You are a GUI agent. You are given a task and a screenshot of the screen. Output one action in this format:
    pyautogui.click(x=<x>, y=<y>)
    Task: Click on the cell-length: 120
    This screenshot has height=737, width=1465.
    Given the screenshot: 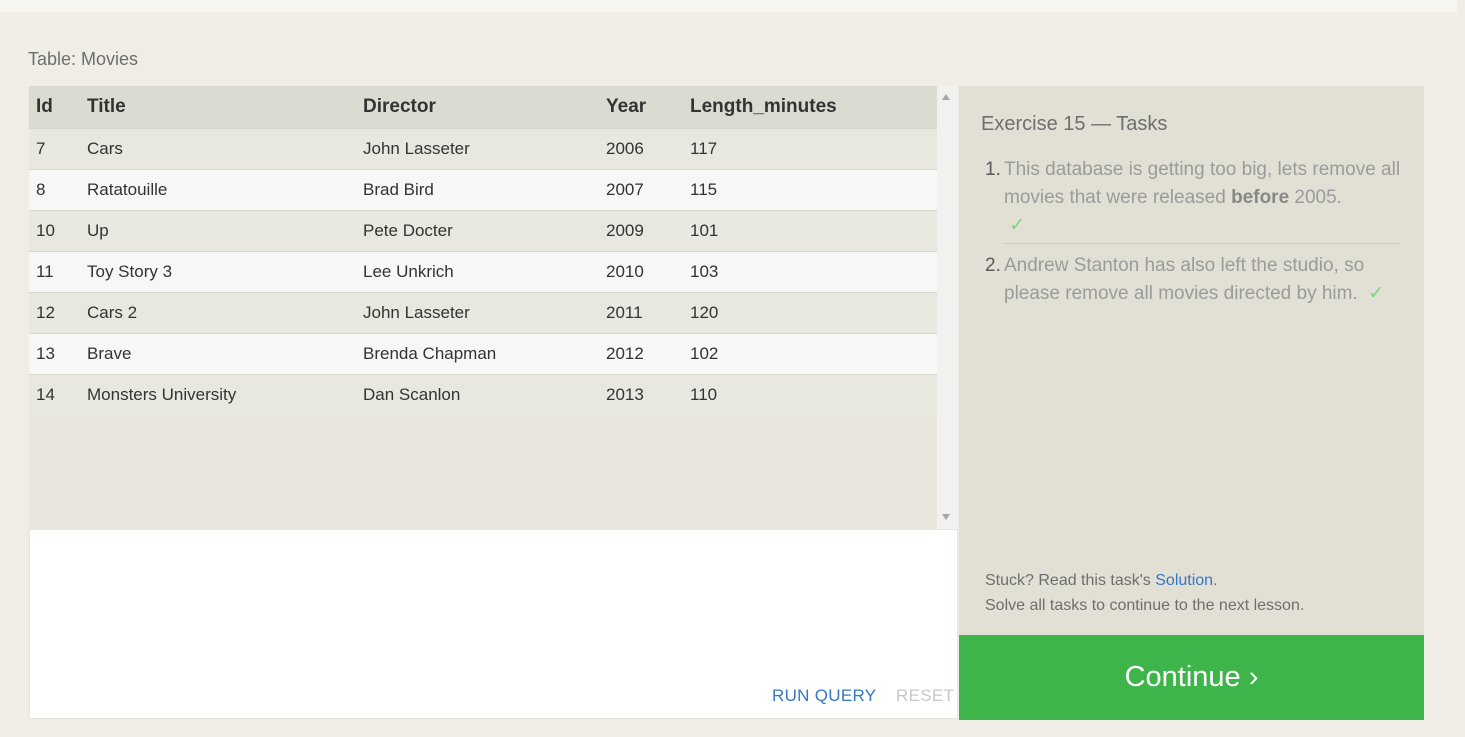 What is the action you would take?
    pyautogui.click(x=813, y=313)
    